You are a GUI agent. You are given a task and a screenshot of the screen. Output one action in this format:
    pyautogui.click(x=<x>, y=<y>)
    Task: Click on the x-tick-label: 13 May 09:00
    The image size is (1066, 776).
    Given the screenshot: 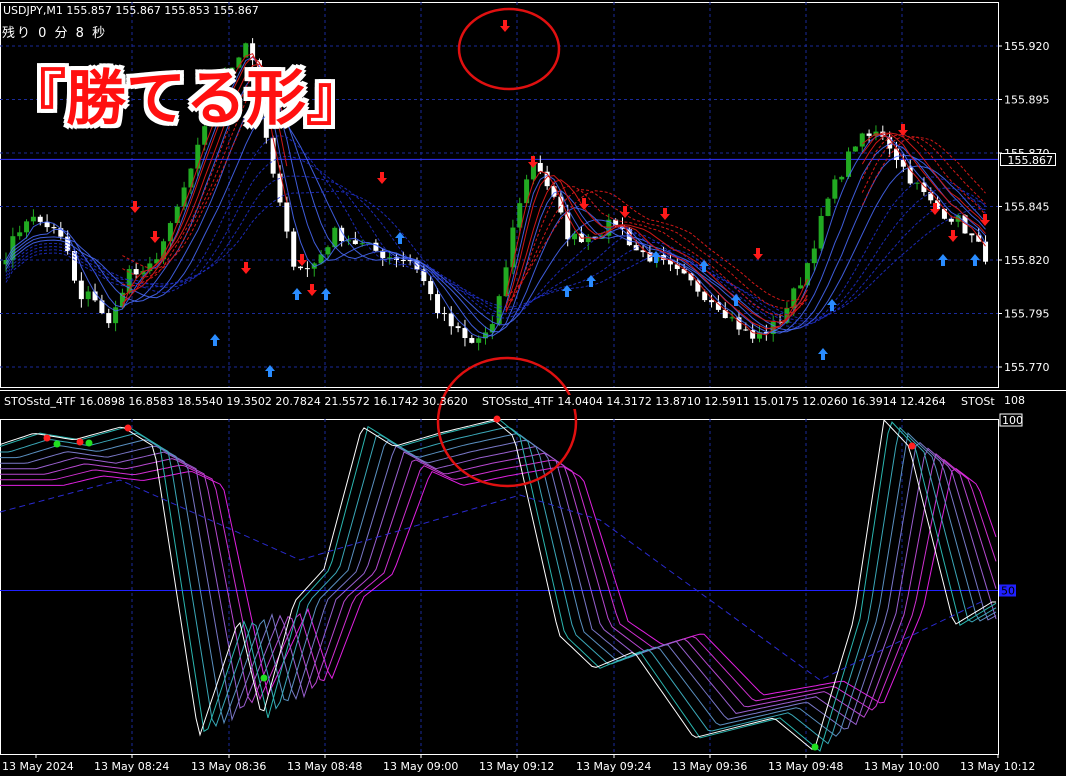 What is the action you would take?
    pyautogui.click(x=420, y=766)
    